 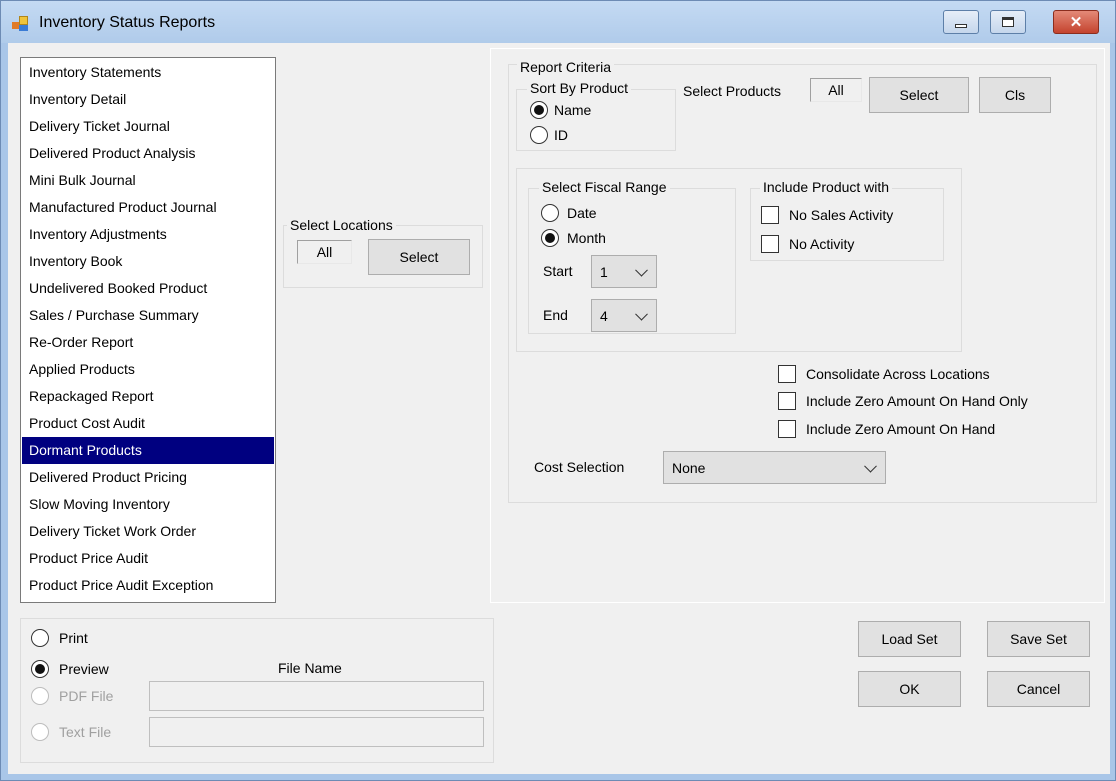 What do you see at coordinates (85, 732) in the screenshot?
I see `text-file-label: Text File` at bounding box center [85, 732].